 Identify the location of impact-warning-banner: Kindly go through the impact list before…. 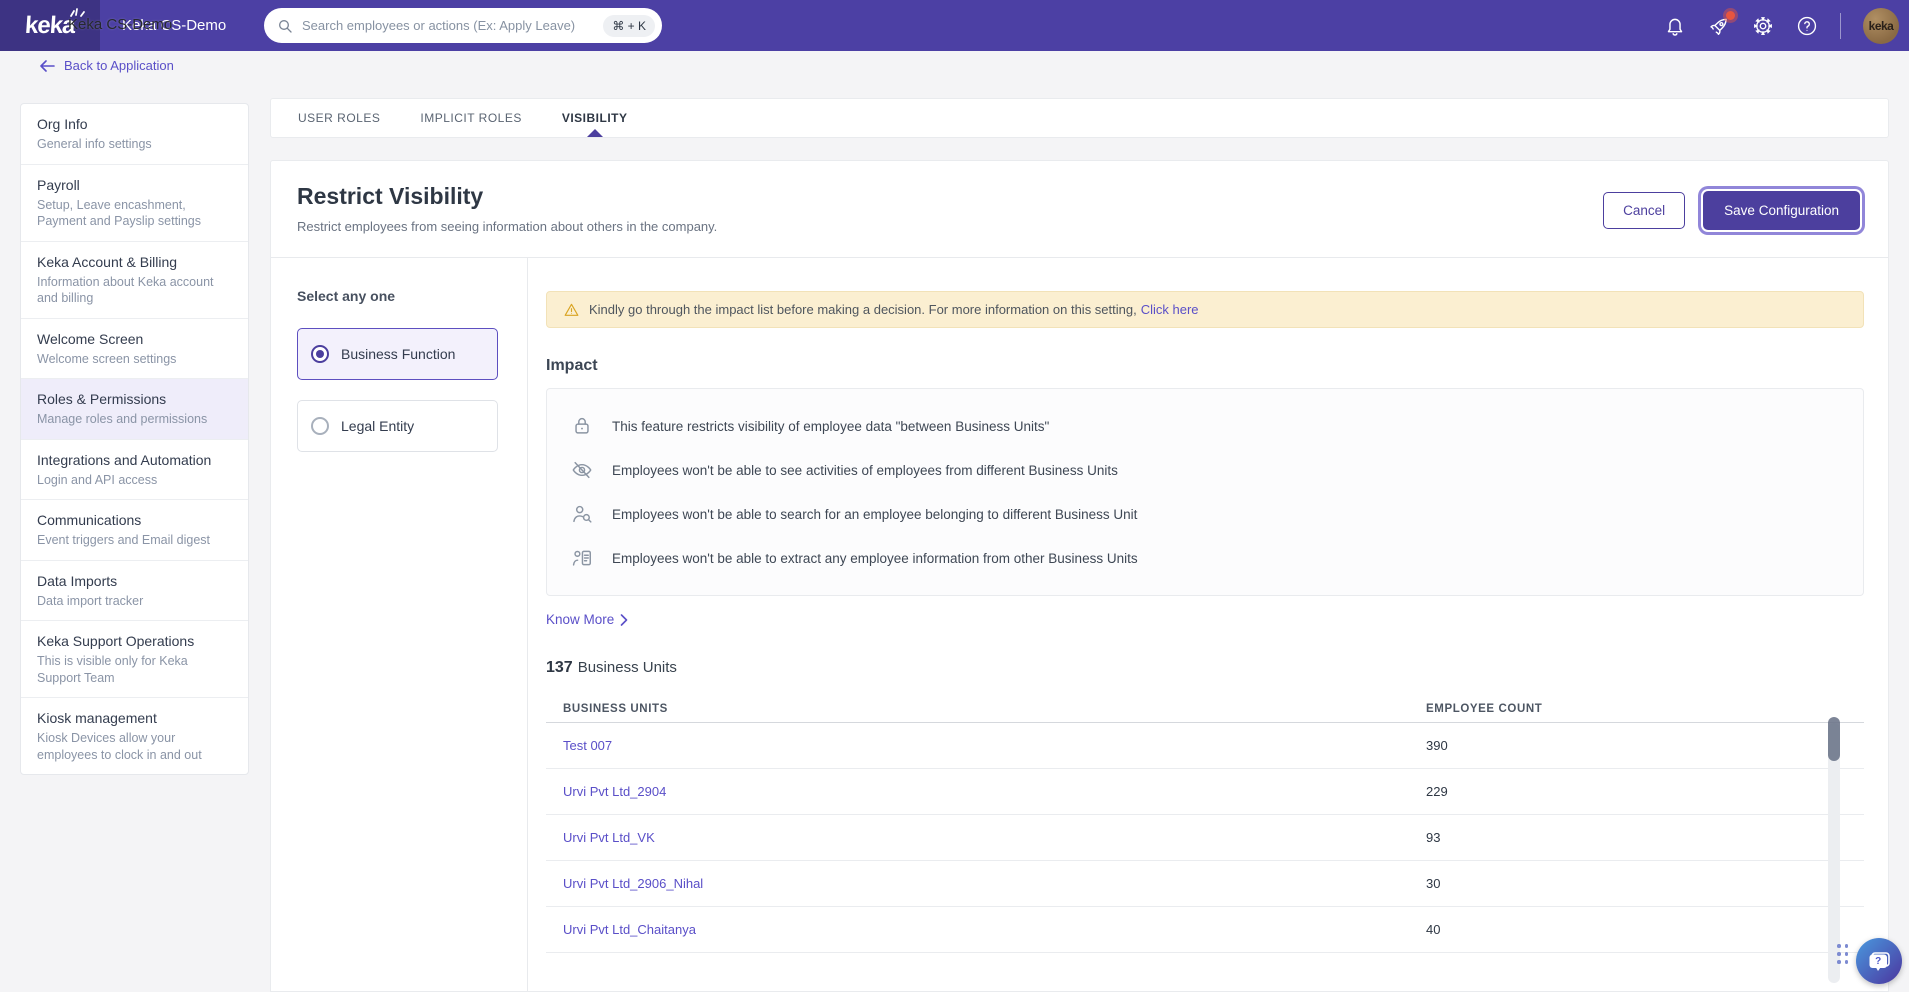
(1205, 309).